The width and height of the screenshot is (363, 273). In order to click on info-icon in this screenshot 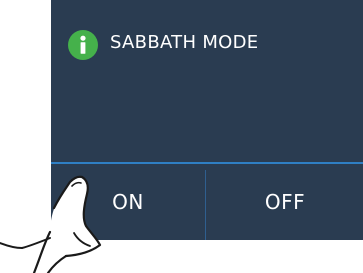, I will do `click(83, 45)`.